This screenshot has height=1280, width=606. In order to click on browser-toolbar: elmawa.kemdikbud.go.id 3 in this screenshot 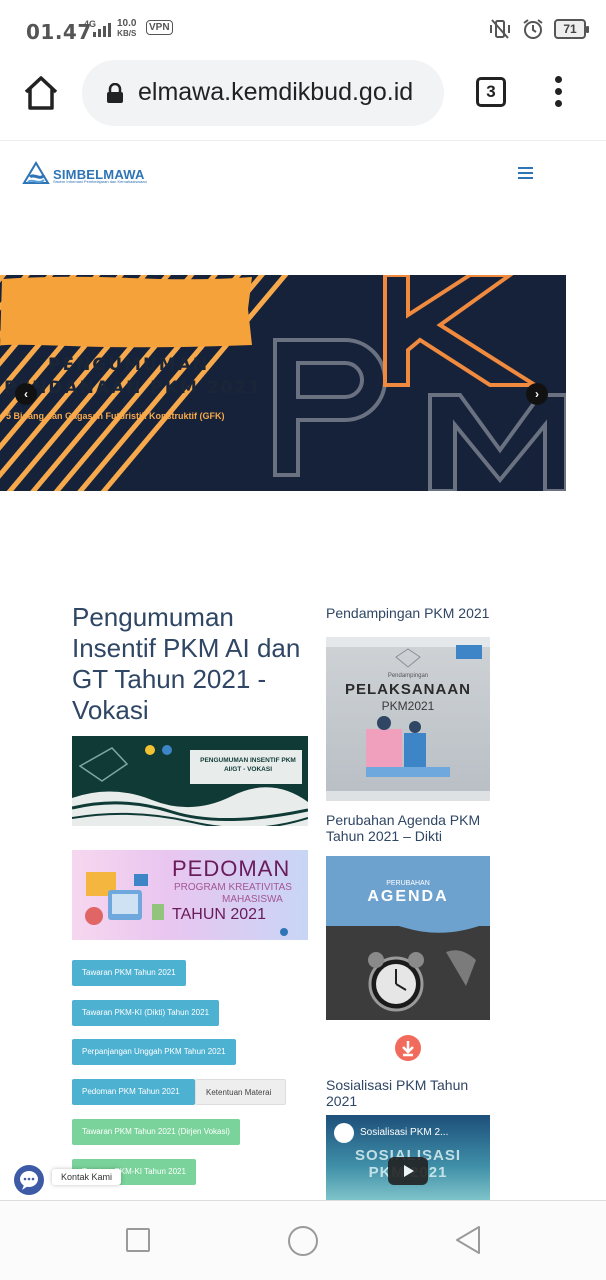, I will do `click(303, 100)`.